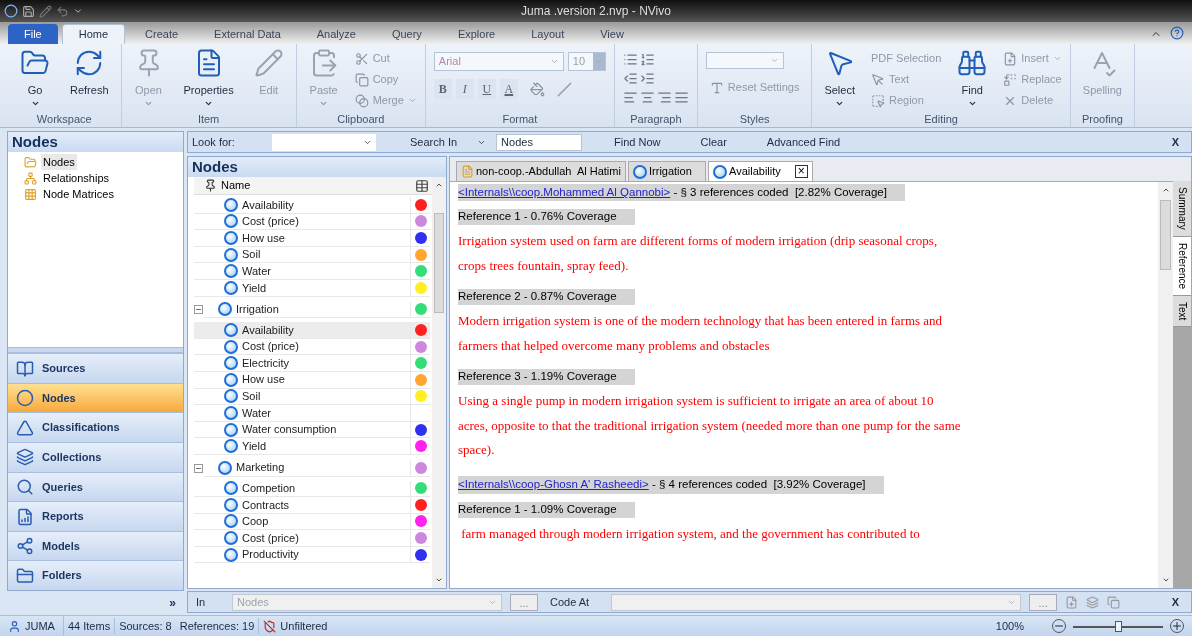  What do you see at coordinates (941, 119) in the screenshot?
I see `group-label: Editing` at bounding box center [941, 119].